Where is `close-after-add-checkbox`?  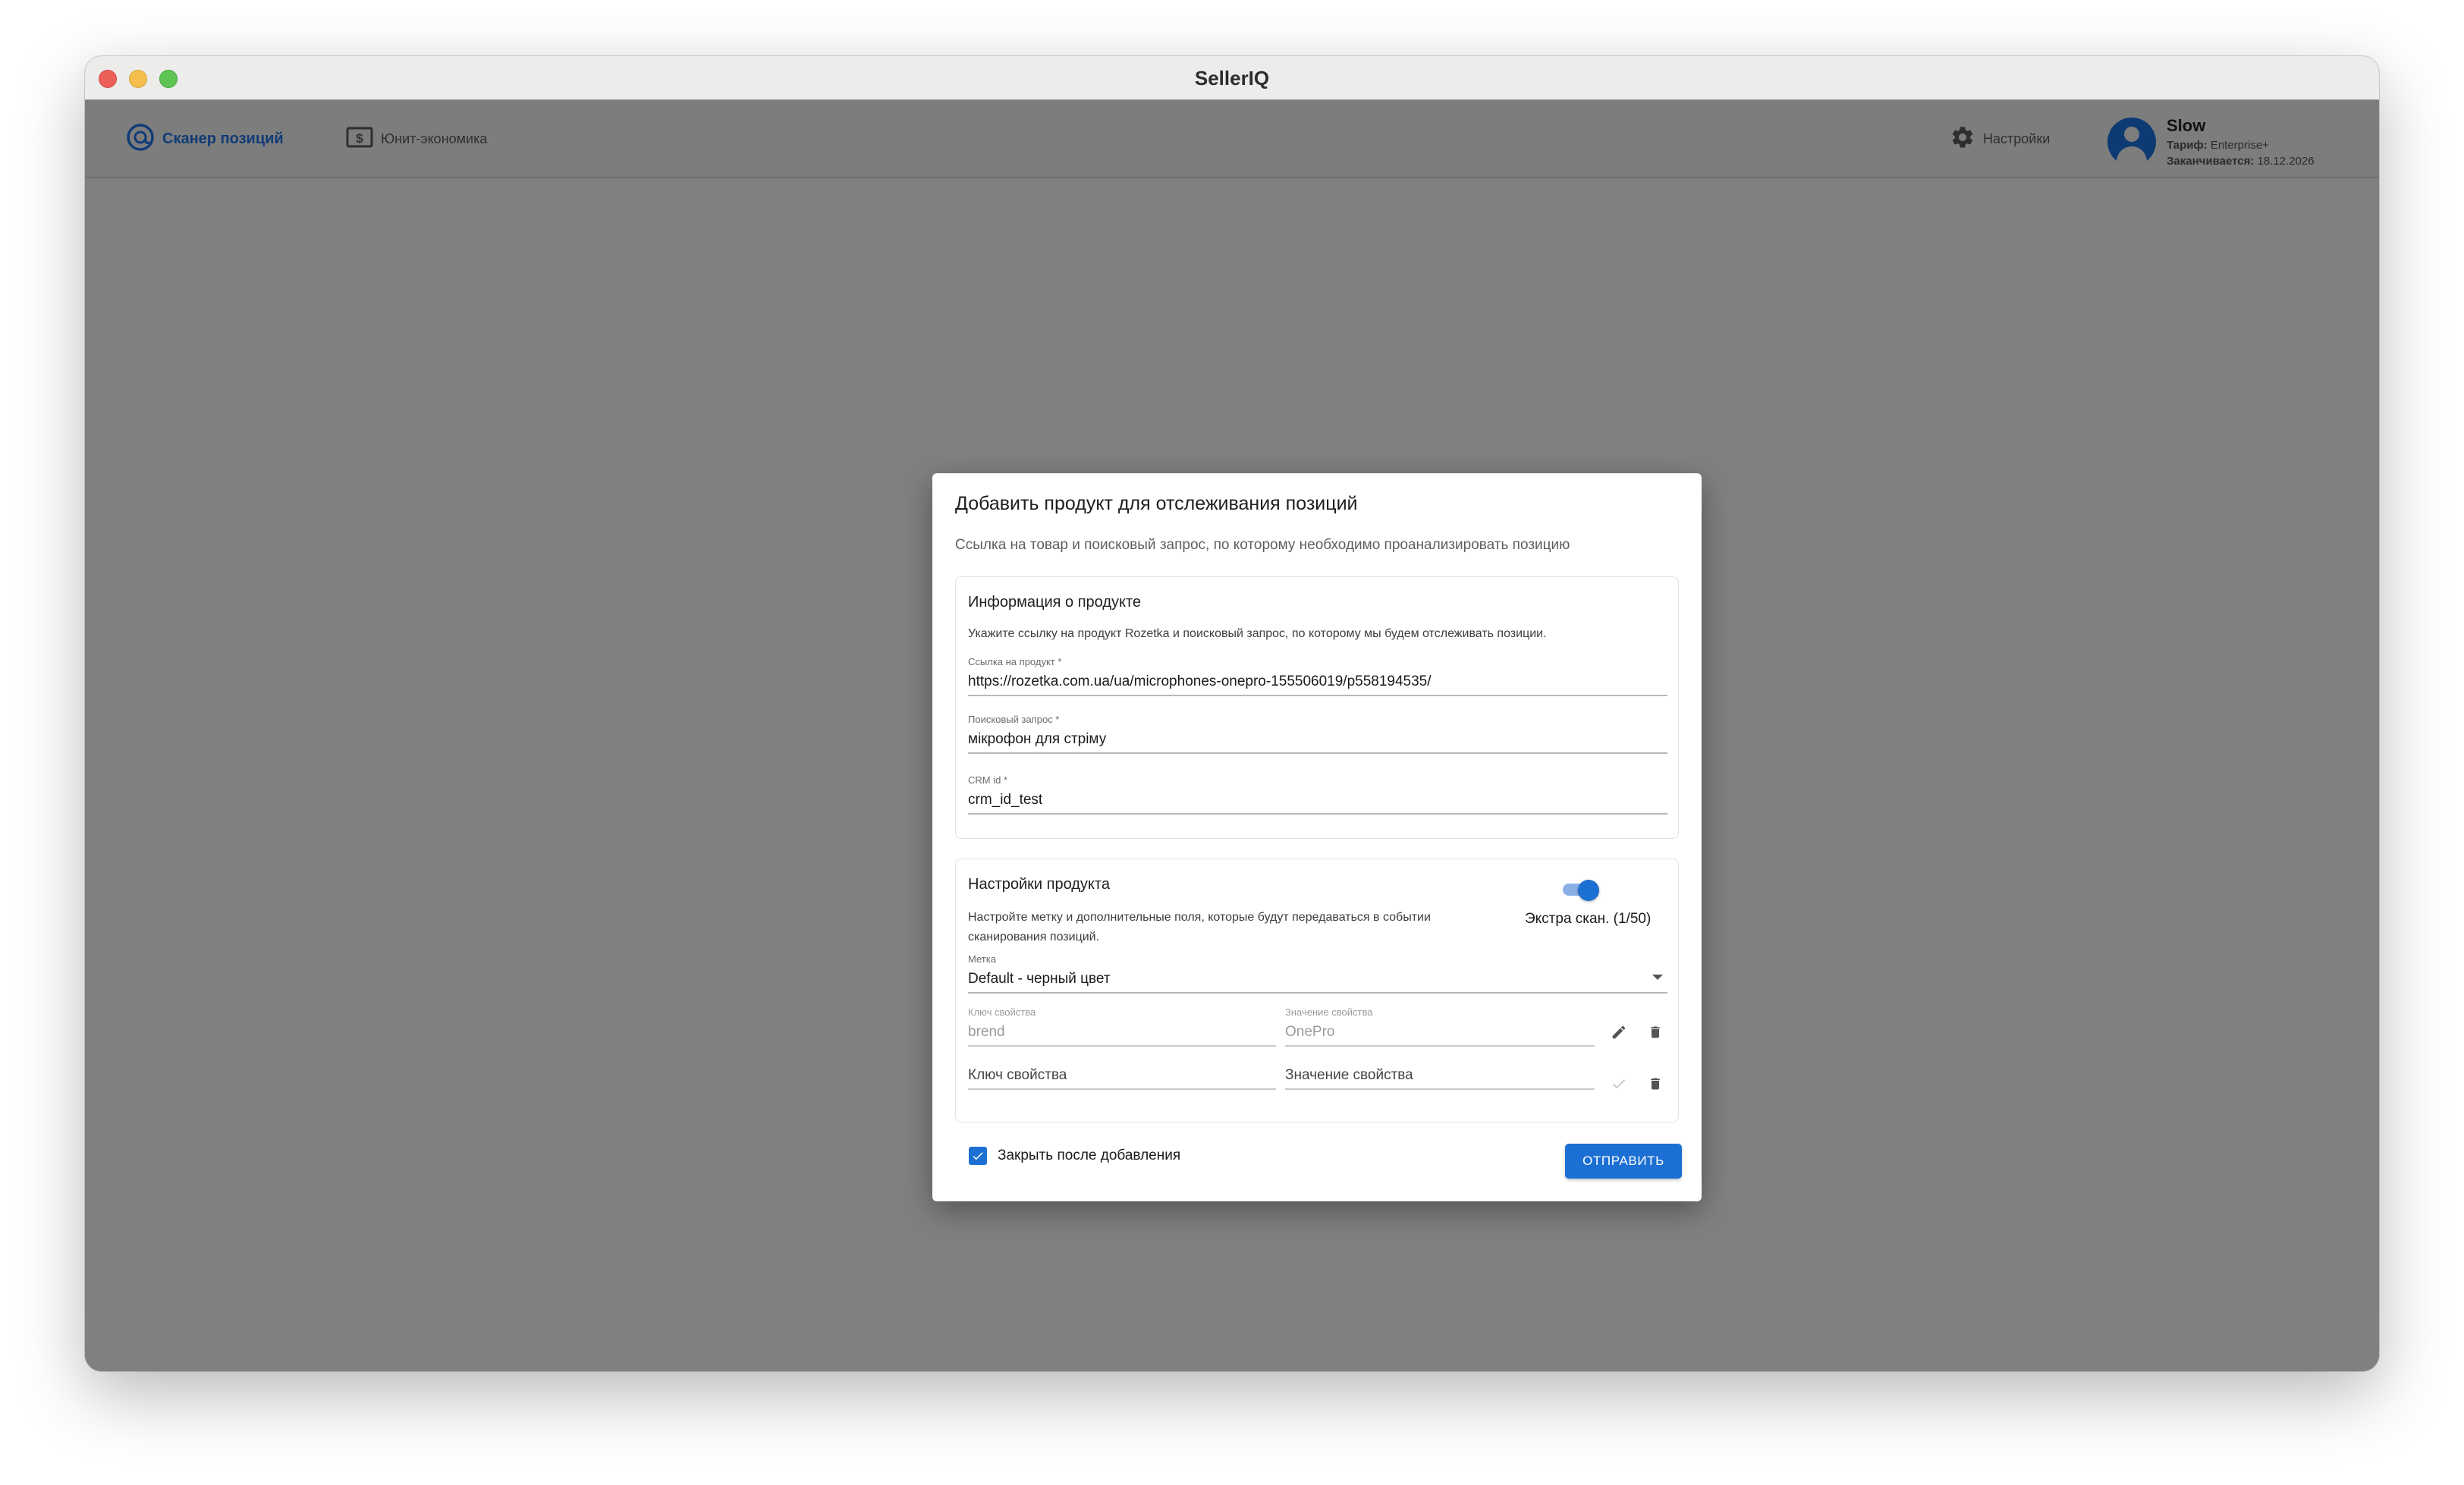
close-after-add-checkbox is located at coordinates (978, 1156).